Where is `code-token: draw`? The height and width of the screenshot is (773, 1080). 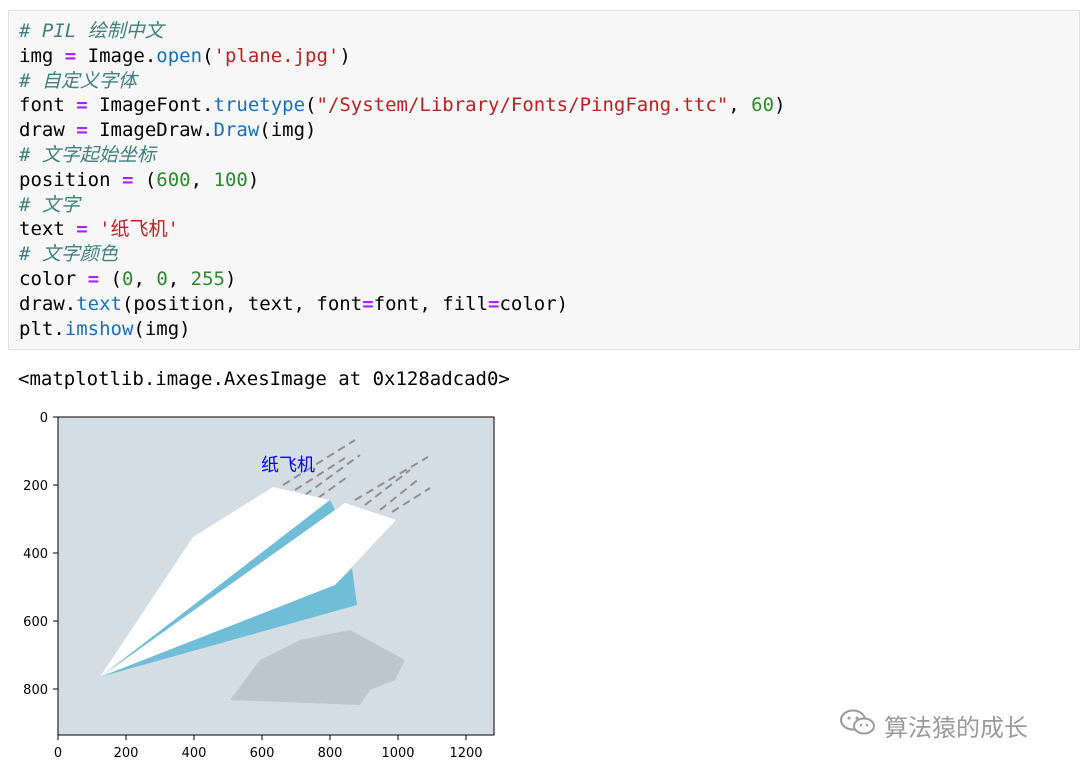 code-token: draw is located at coordinates (48, 130).